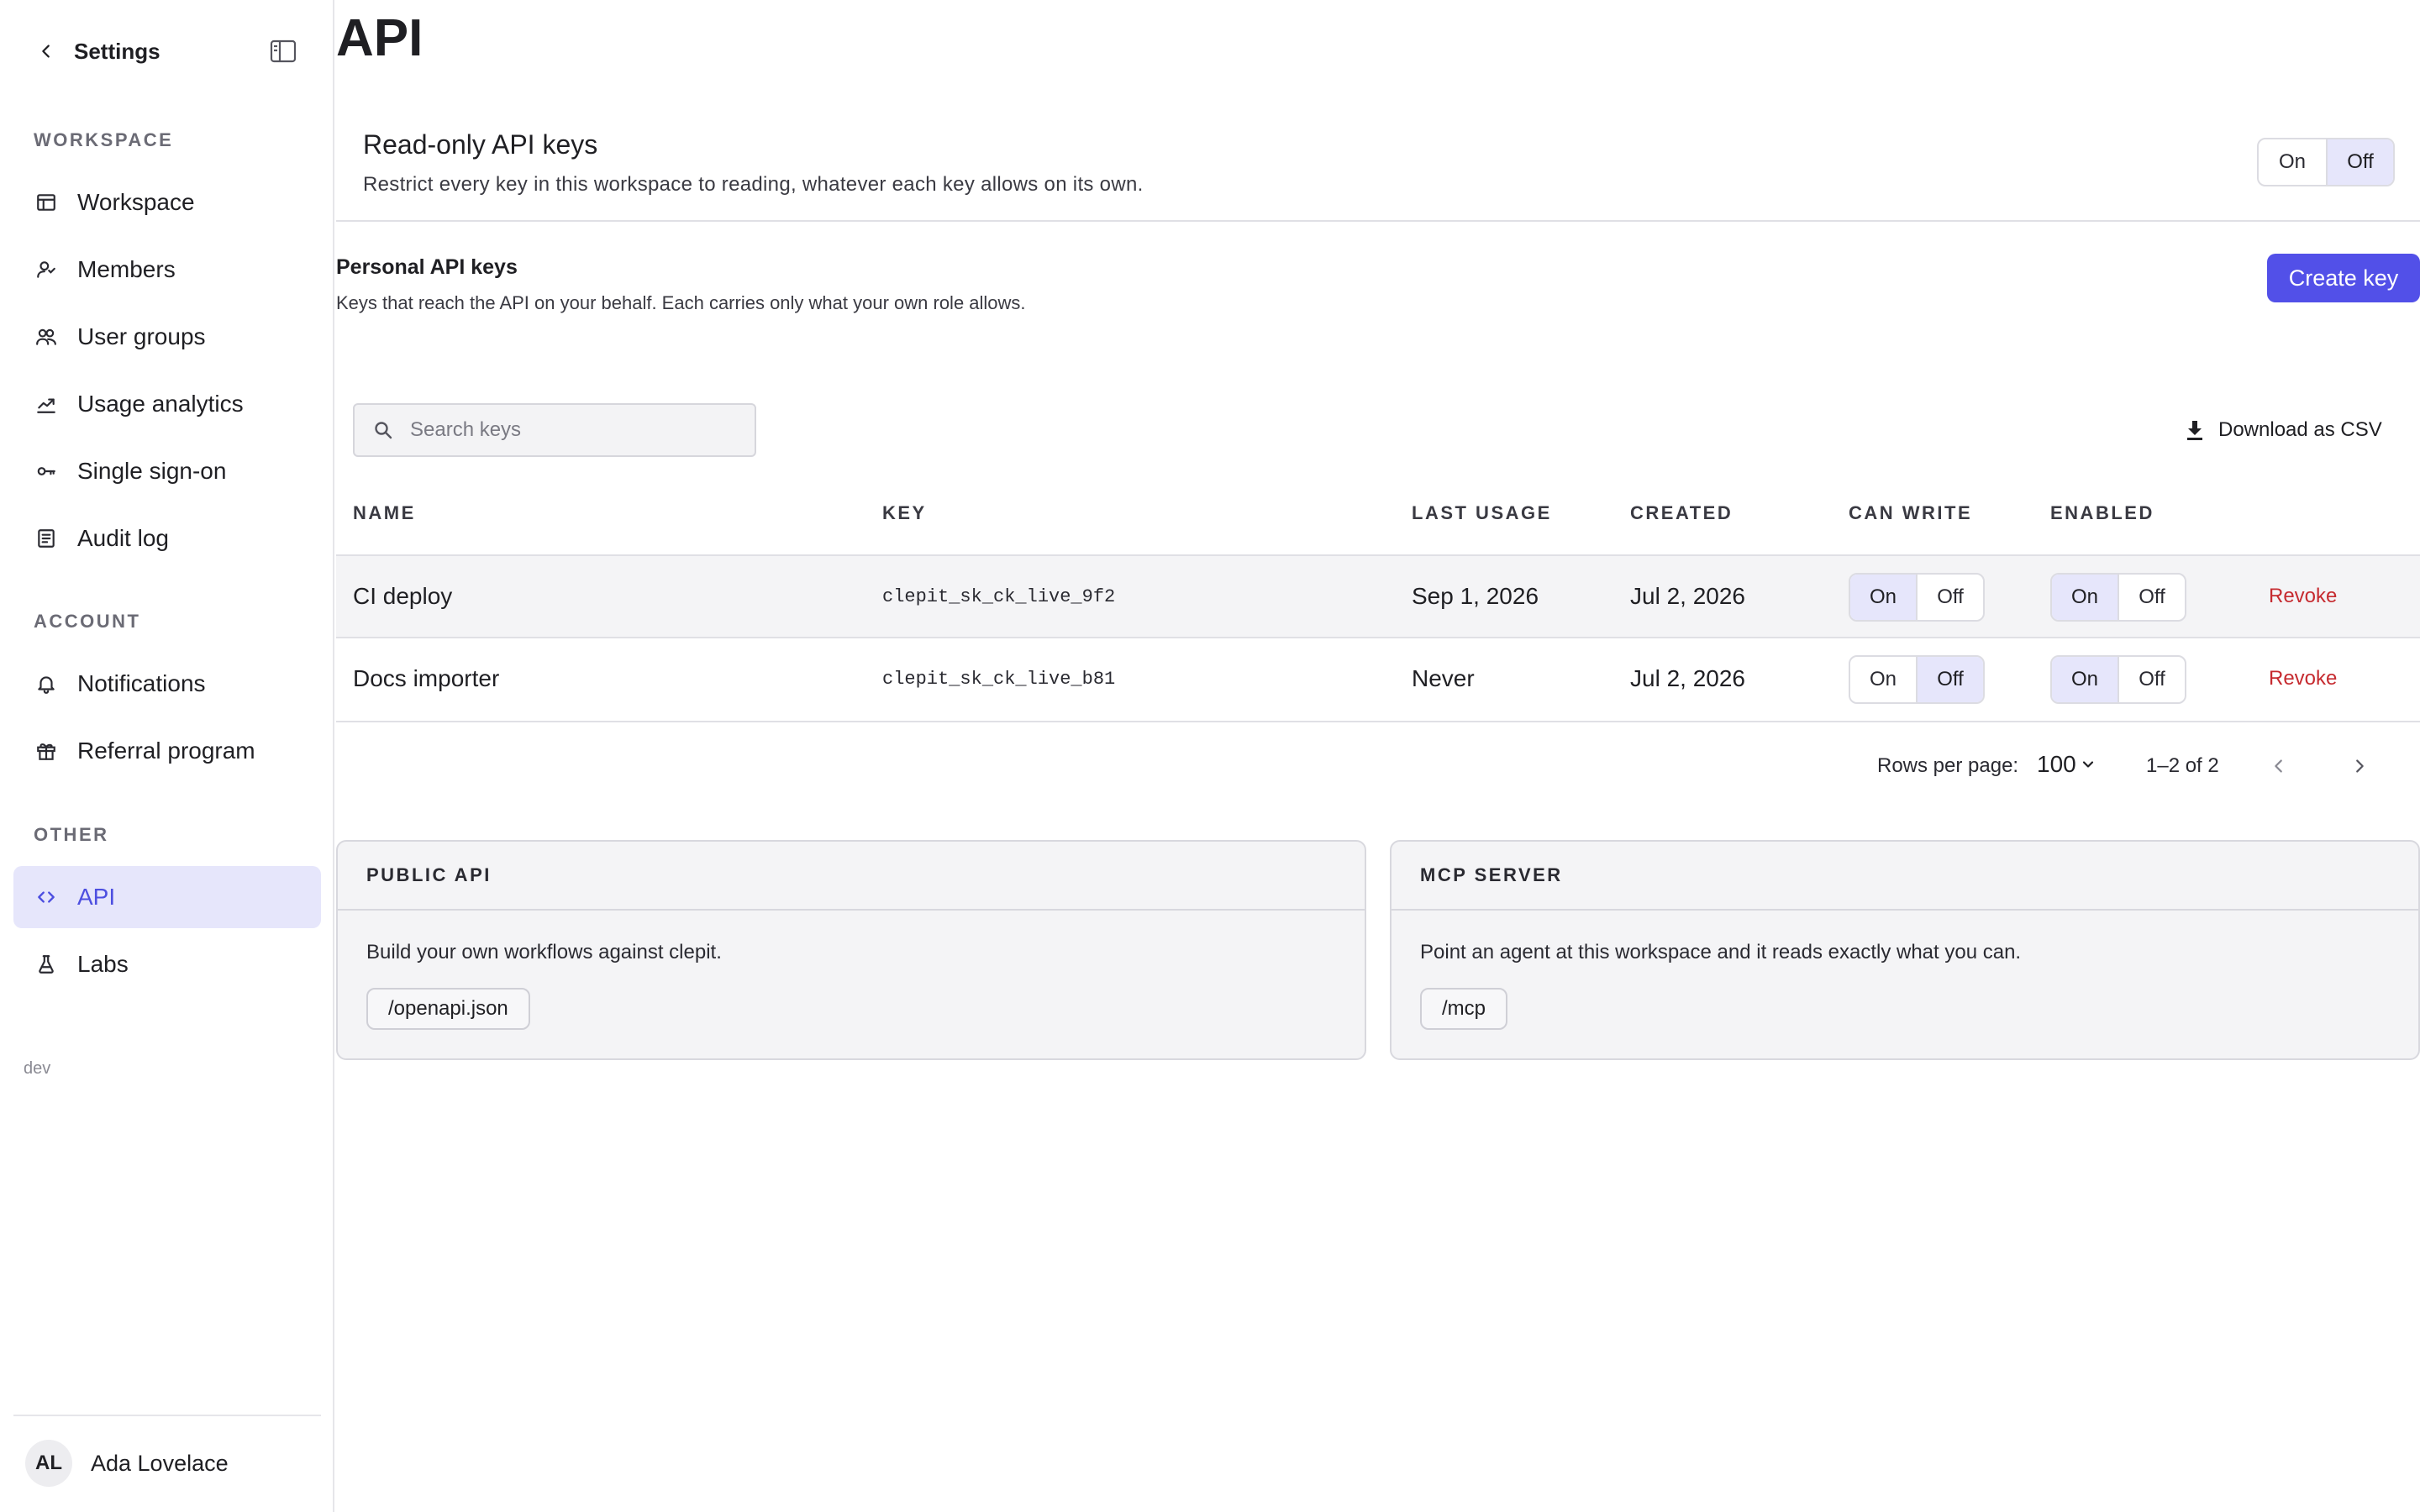  What do you see at coordinates (46, 202) in the screenshot?
I see `layout-icon` at bounding box center [46, 202].